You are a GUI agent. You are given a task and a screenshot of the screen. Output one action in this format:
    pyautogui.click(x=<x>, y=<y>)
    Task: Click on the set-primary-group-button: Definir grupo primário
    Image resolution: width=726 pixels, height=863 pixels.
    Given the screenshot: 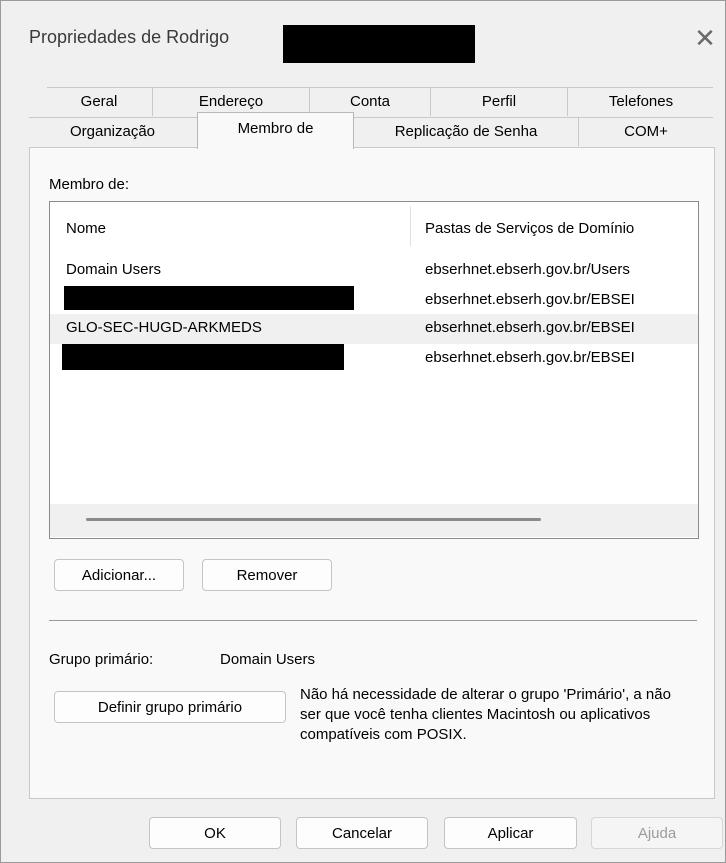 What is the action you would take?
    pyautogui.click(x=170, y=707)
    